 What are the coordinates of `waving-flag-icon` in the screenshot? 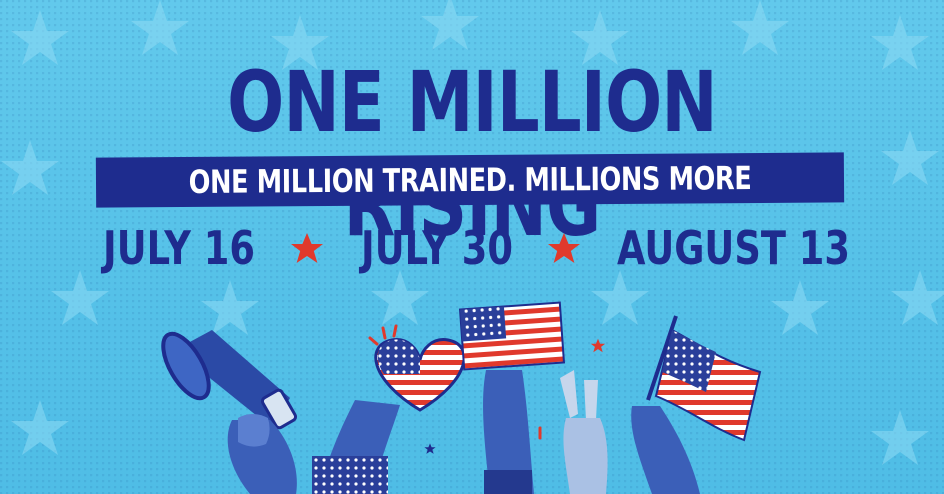 It's located at (696, 404).